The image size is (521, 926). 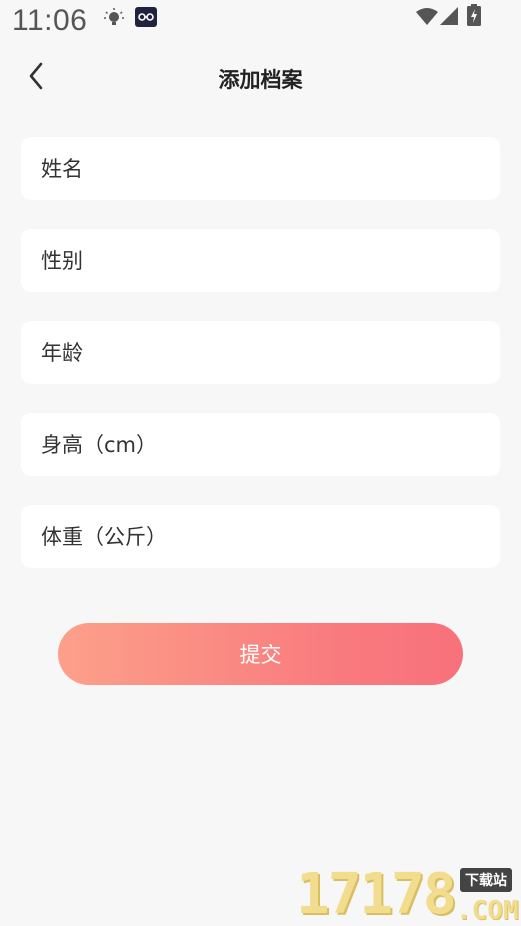 I want to click on name-field-container, so click(x=260, y=168).